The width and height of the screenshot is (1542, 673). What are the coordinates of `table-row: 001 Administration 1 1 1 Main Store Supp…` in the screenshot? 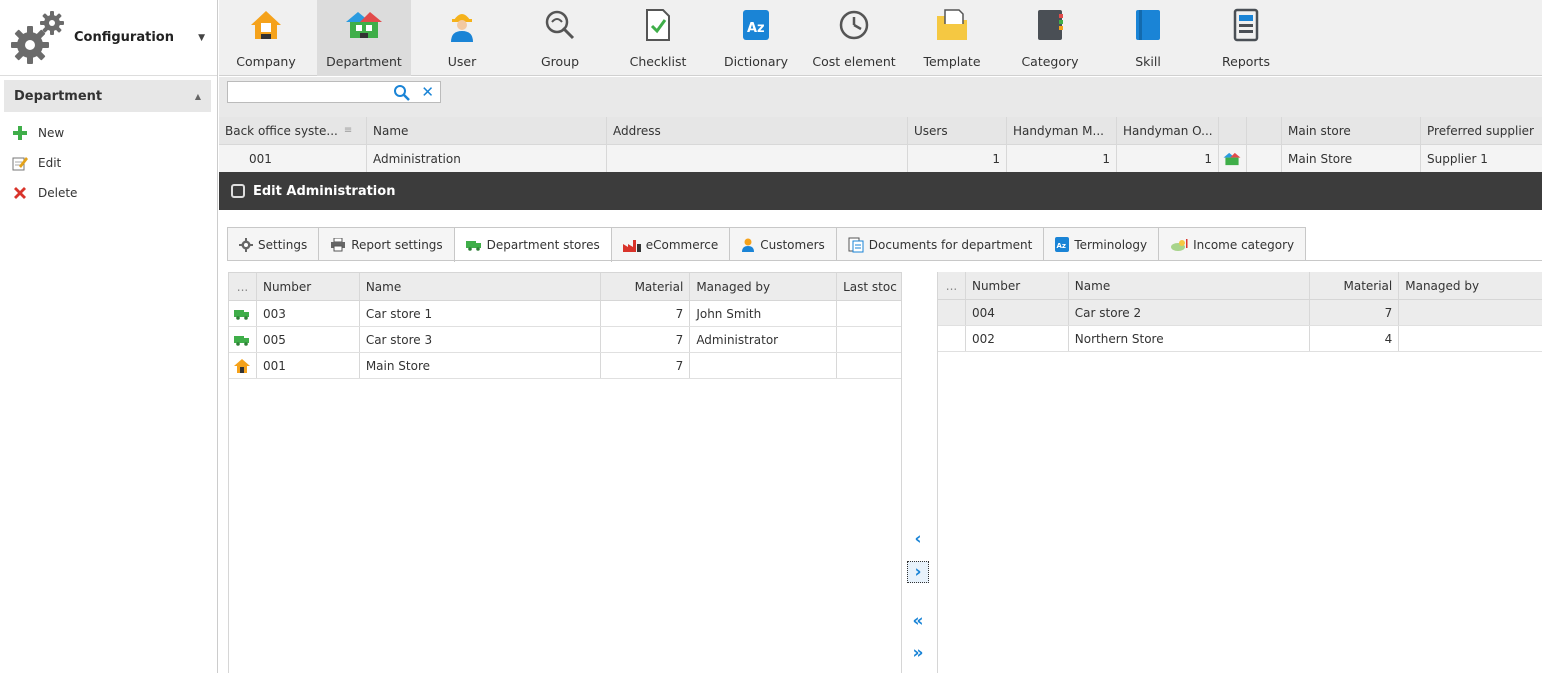 It's located at (880, 158).